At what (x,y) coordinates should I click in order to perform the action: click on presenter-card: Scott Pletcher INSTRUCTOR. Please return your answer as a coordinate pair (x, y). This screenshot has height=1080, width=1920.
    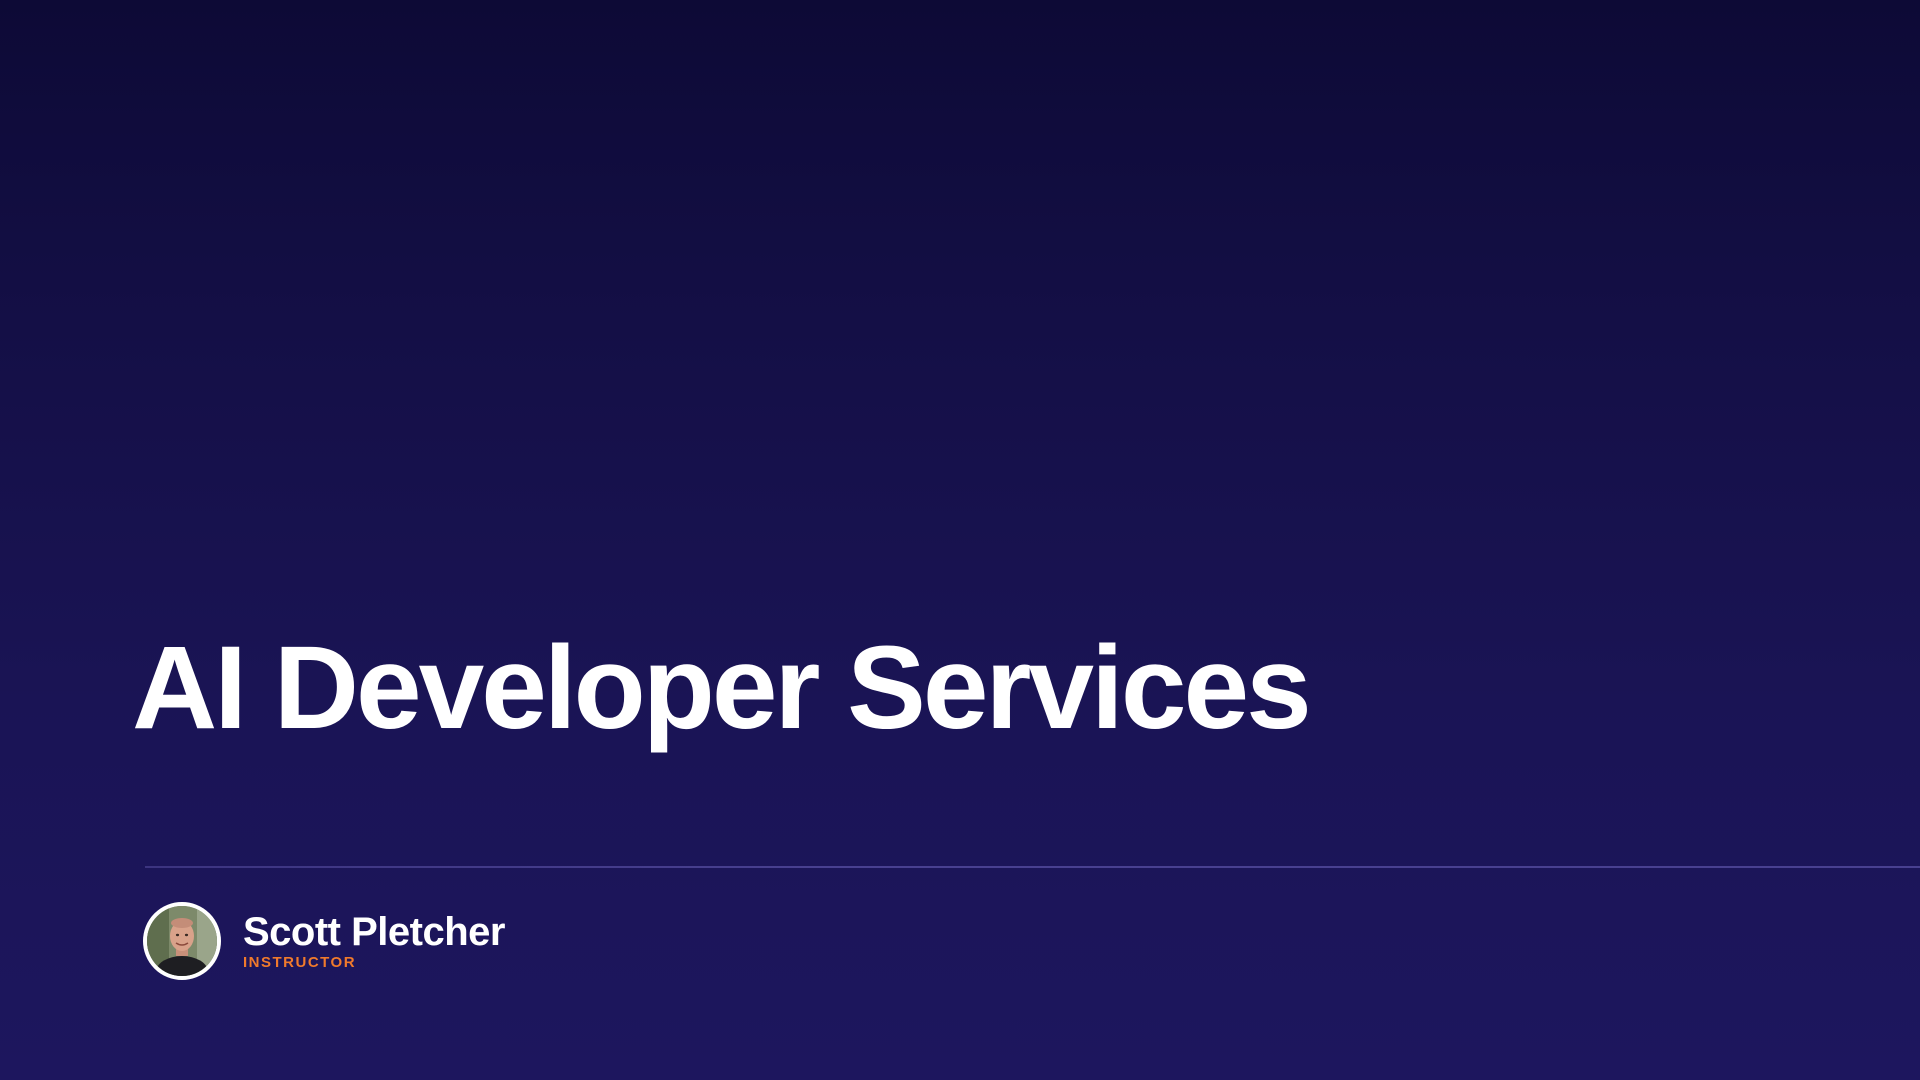
    Looking at the image, I should click on (324, 941).